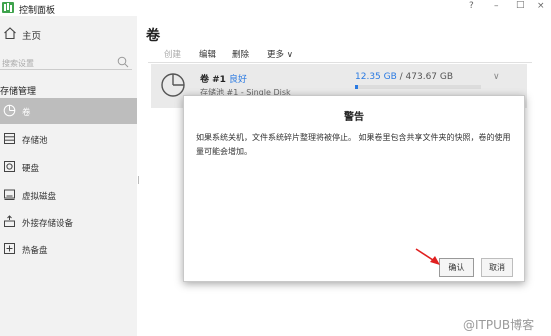 This screenshot has width=551, height=336. Describe the element at coordinates (471, 6) in the screenshot. I see `help-button: ?` at that location.